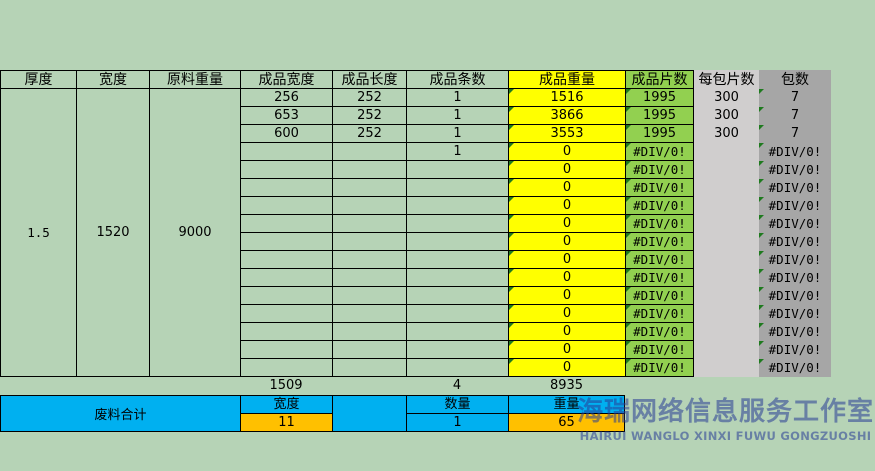 The height and width of the screenshot is (471, 875). Describe the element at coordinates (286, 422) in the screenshot. I see `waste-width-value: 11` at that location.